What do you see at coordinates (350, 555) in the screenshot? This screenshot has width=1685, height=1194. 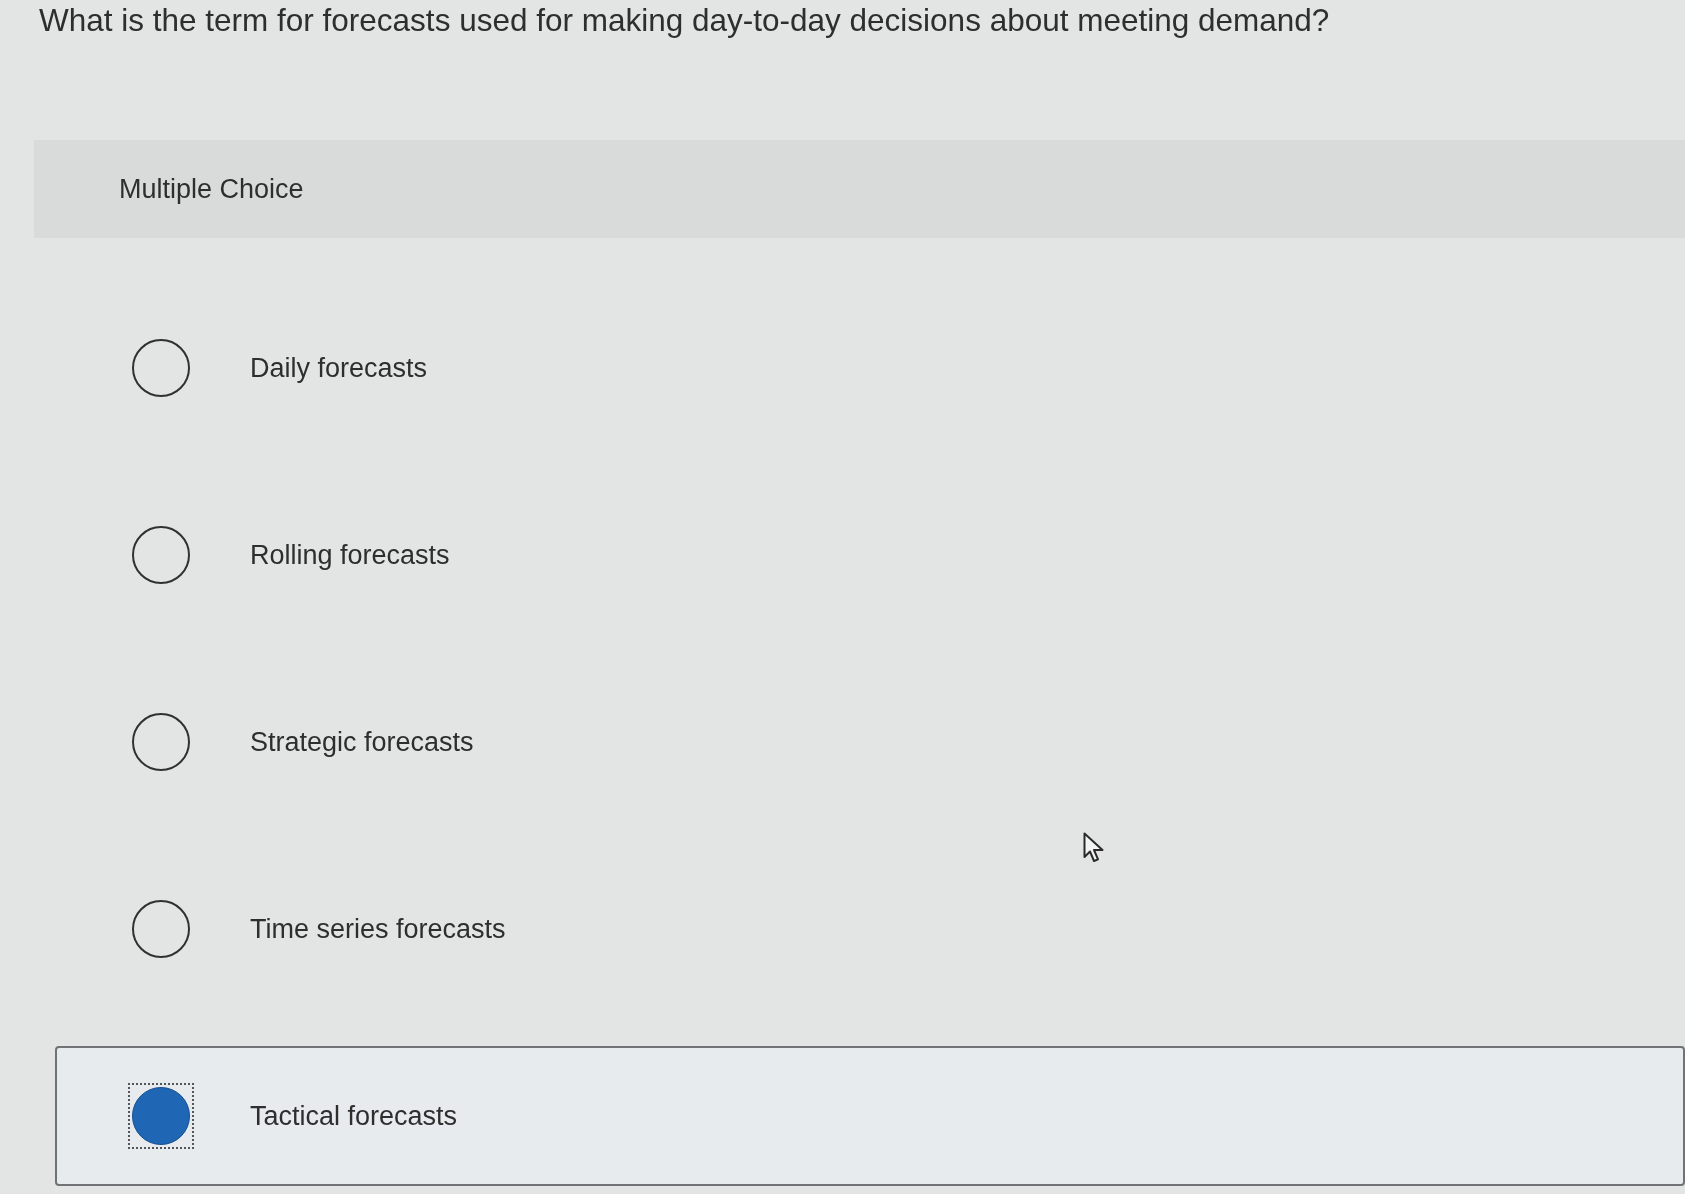 I see `option-label: Rolling forecasts` at bounding box center [350, 555].